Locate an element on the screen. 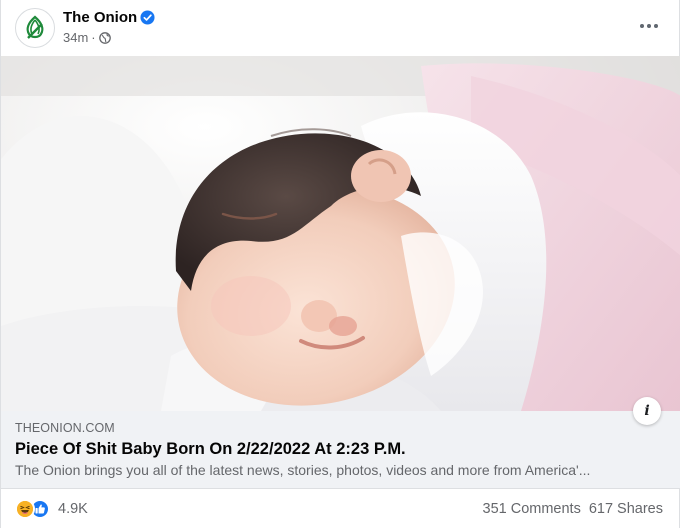  post-timestamp: 34m is located at coordinates (75, 37).